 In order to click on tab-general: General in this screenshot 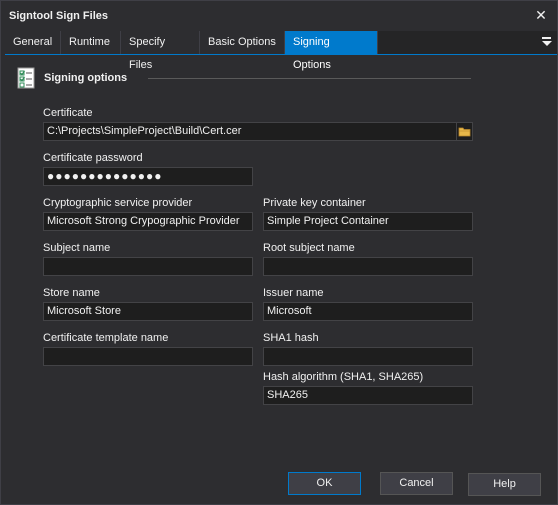, I will do `click(33, 42)`.